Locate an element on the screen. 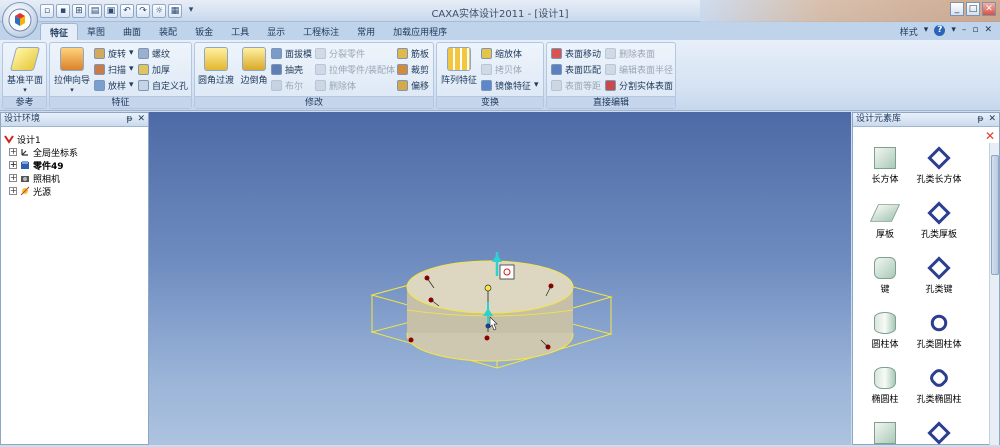  group-label-reference: 参考 is located at coordinates (24, 102).